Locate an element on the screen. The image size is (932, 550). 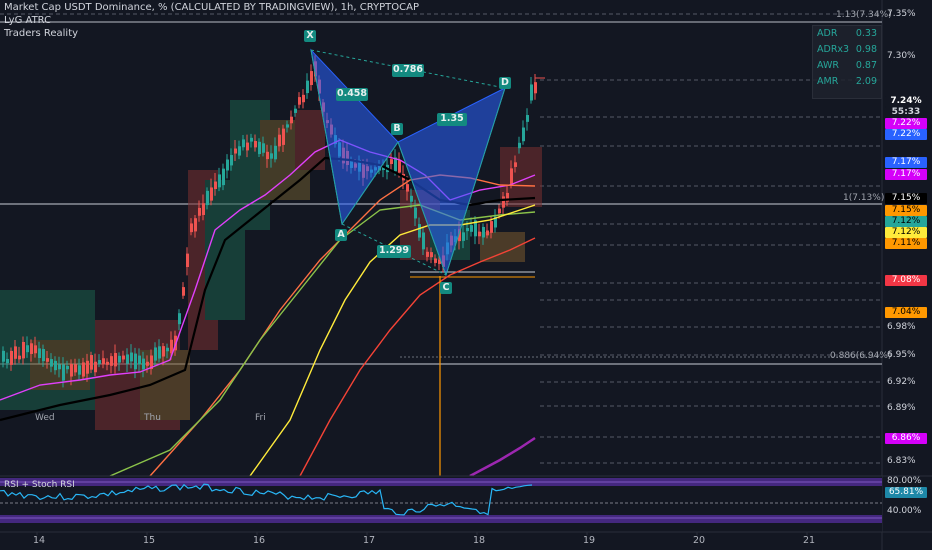
price-tag-6: 7.15% is located at coordinates (906, 198).